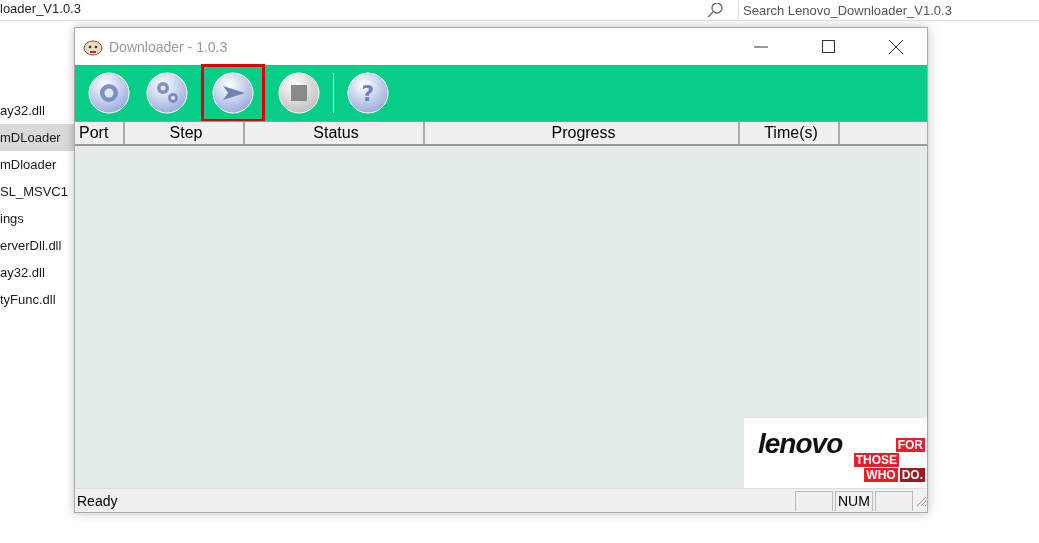 Image resolution: width=1039 pixels, height=543 pixels. What do you see at coordinates (37, 191) in the screenshot?
I see `file-item: SL_MSVC1` at bounding box center [37, 191].